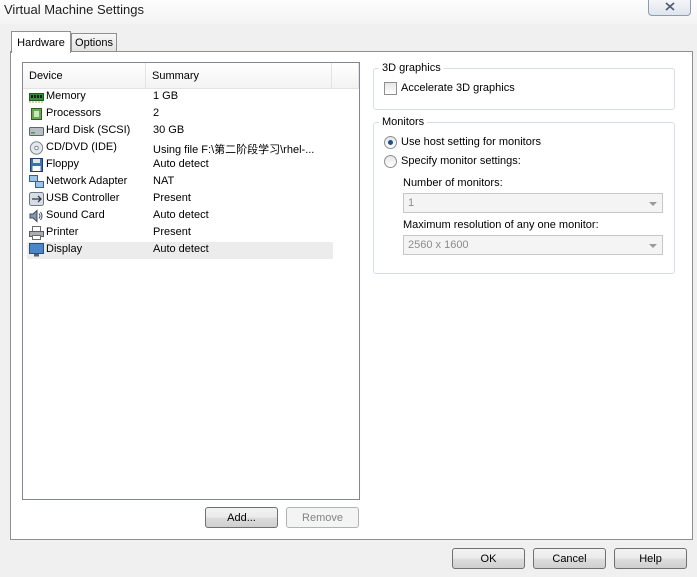  What do you see at coordinates (75, 215) in the screenshot?
I see `device-name: Sound Card` at bounding box center [75, 215].